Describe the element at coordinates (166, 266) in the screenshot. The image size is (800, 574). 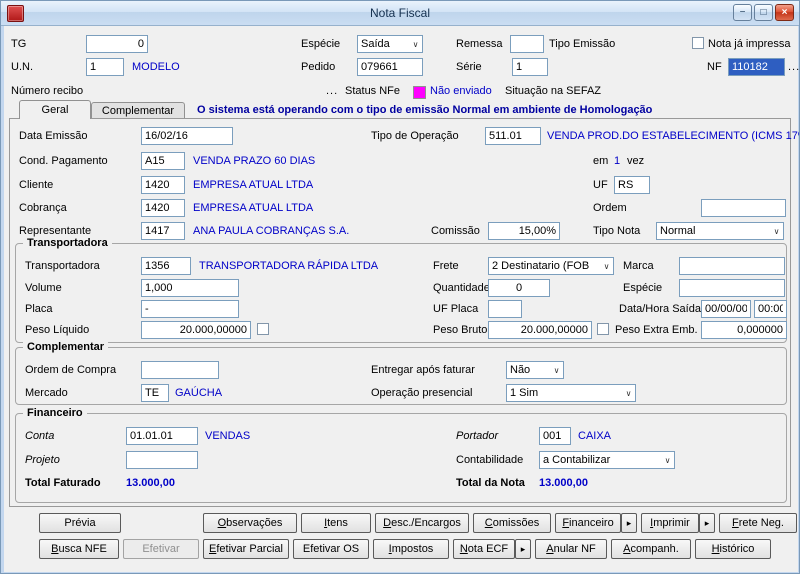
I see `transportadora-input` at that location.